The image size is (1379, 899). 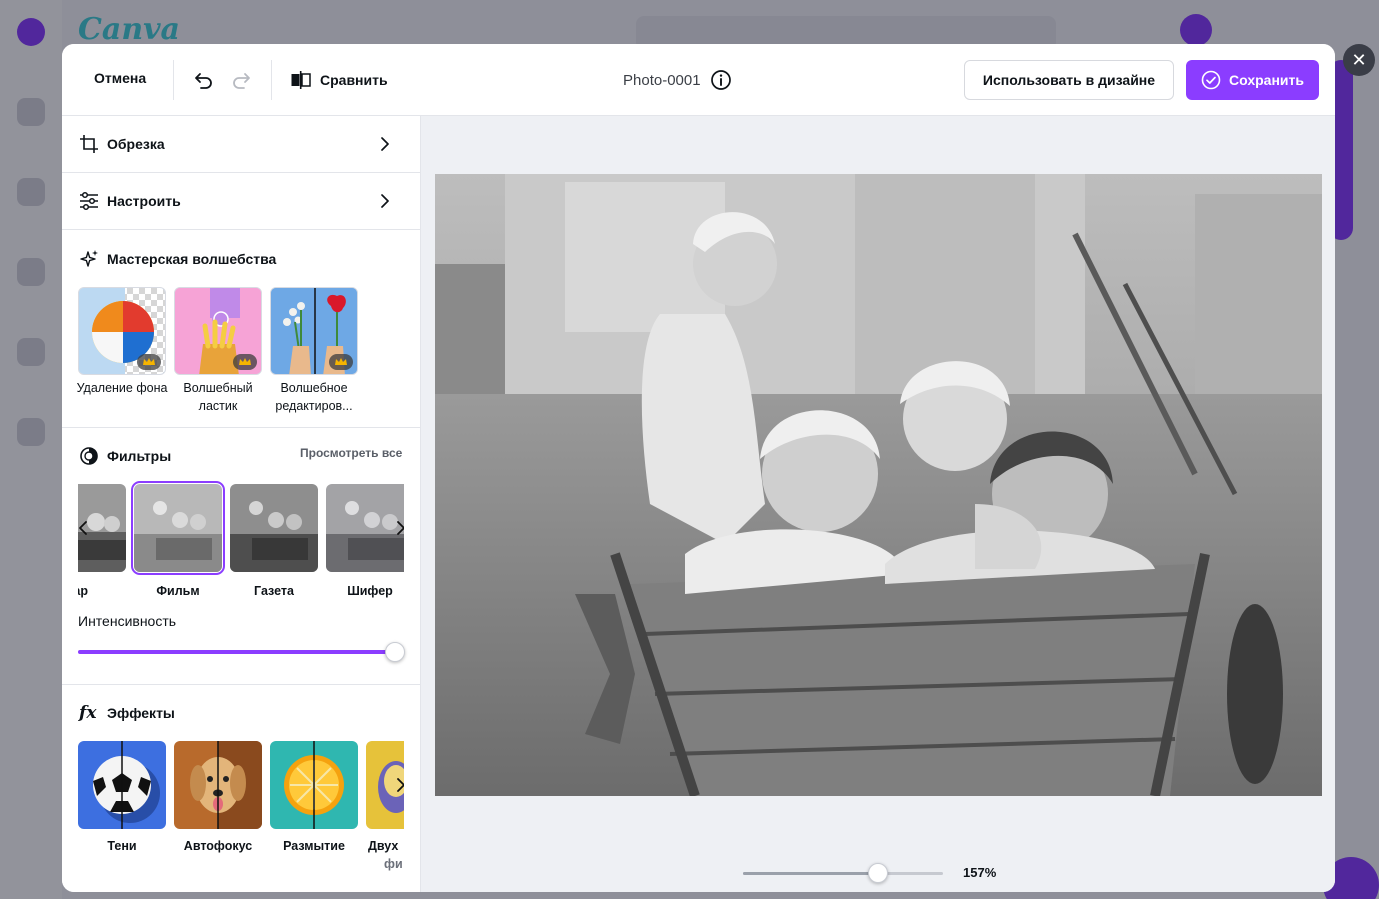 What do you see at coordinates (218, 397) in the screenshot?
I see `magic-tile-caption: Волшебный ластик` at bounding box center [218, 397].